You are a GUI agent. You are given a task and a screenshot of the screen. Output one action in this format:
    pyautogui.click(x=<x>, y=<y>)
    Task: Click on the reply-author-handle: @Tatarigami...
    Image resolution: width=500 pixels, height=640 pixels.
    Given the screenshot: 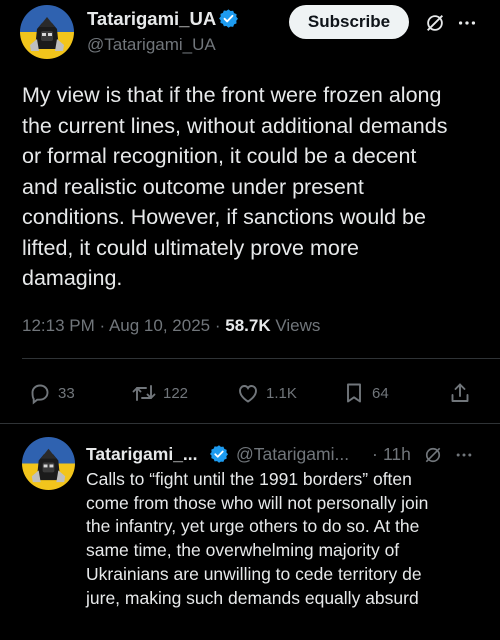 What is the action you would take?
    pyautogui.click(x=292, y=454)
    